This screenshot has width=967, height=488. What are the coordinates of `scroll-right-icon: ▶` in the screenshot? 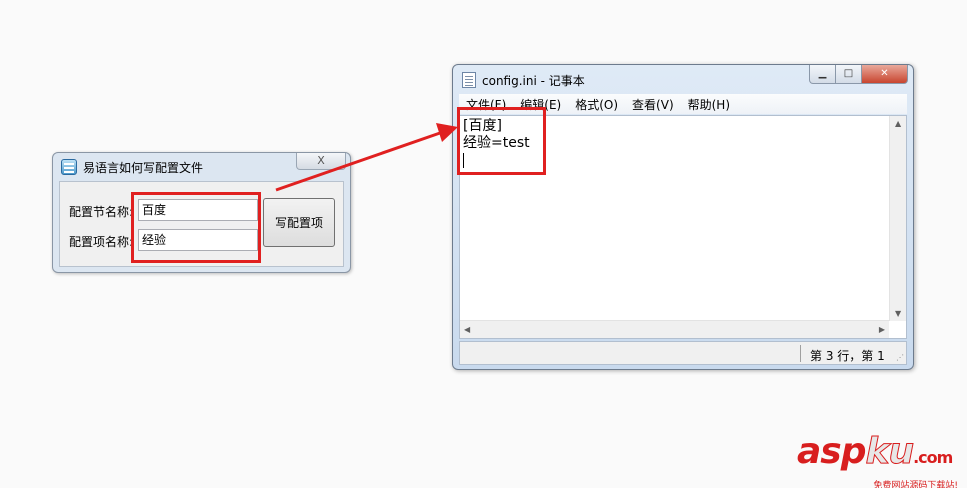 It's located at (882, 329).